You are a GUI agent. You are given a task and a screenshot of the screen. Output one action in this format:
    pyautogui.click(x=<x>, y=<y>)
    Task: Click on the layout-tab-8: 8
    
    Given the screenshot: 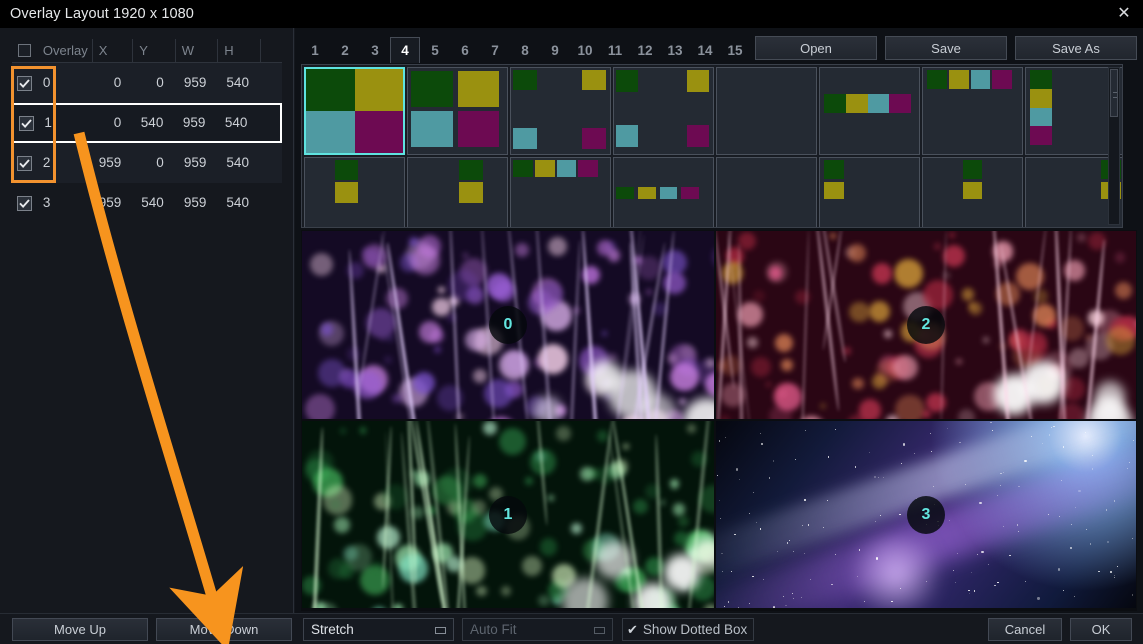 What is the action you would take?
    pyautogui.click(x=525, y=50)
    